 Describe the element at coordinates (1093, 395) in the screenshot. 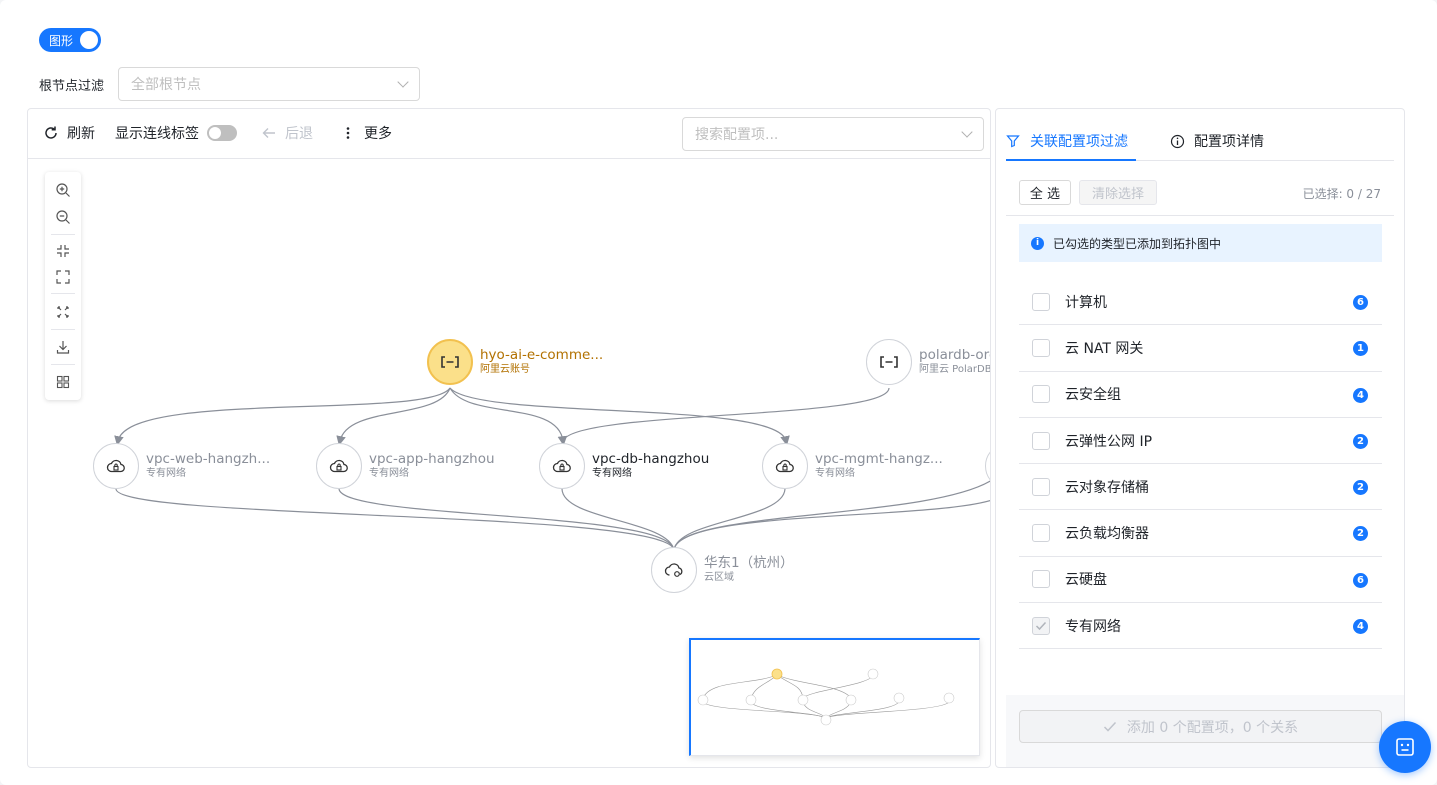

I see `type-label: 云安全组` at that location.